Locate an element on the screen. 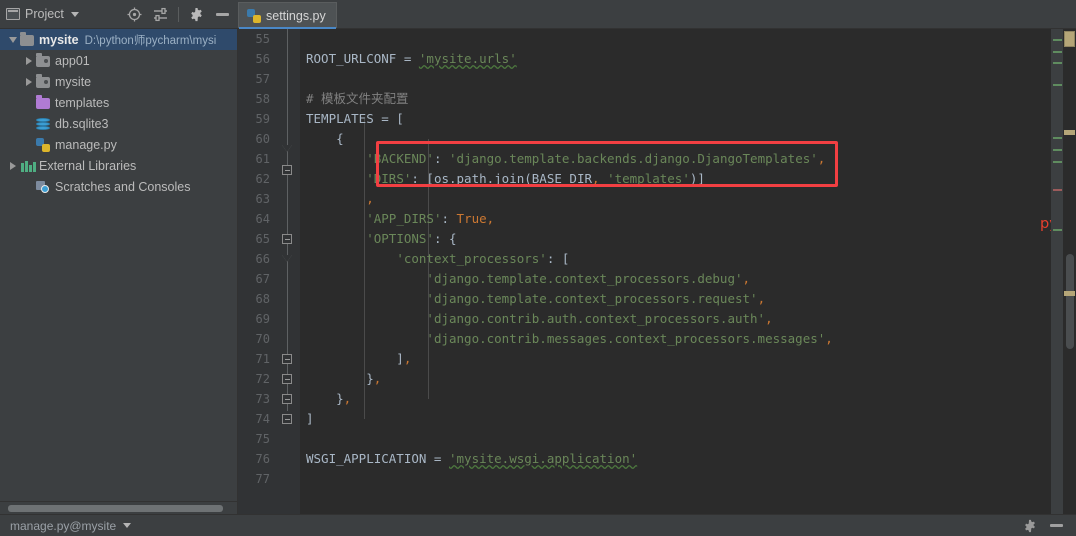  line-number: 56 is located at coordinates (262, 59).